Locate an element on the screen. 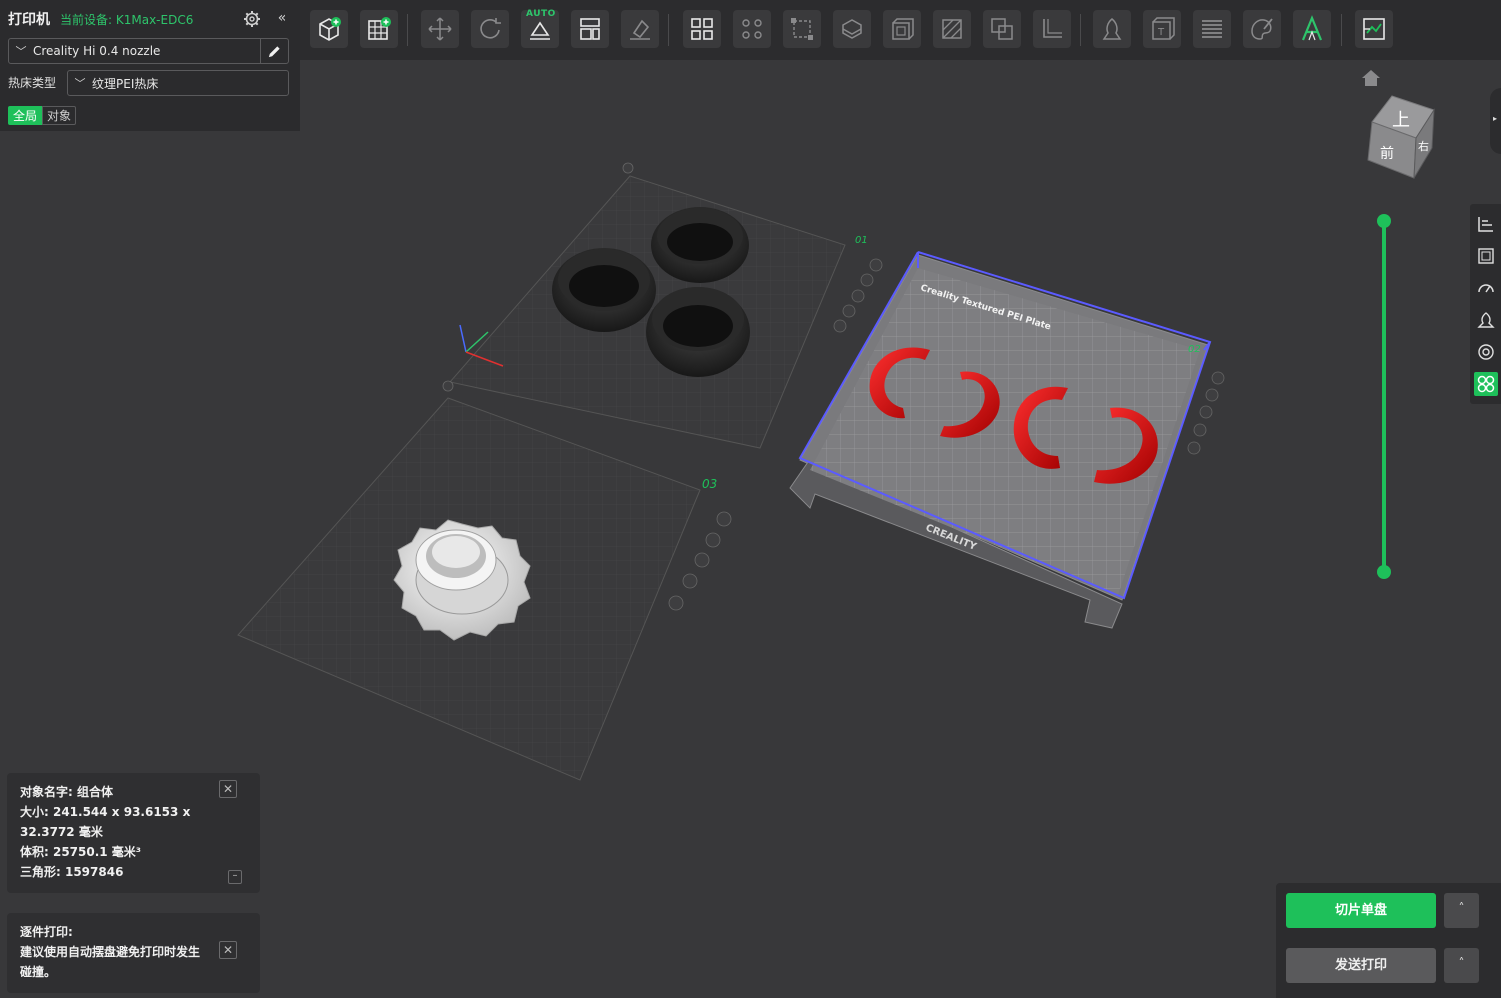 The height and width of the screenshot is (998, 1501). emboss-icon: T is located at coordinates (1163, 28).